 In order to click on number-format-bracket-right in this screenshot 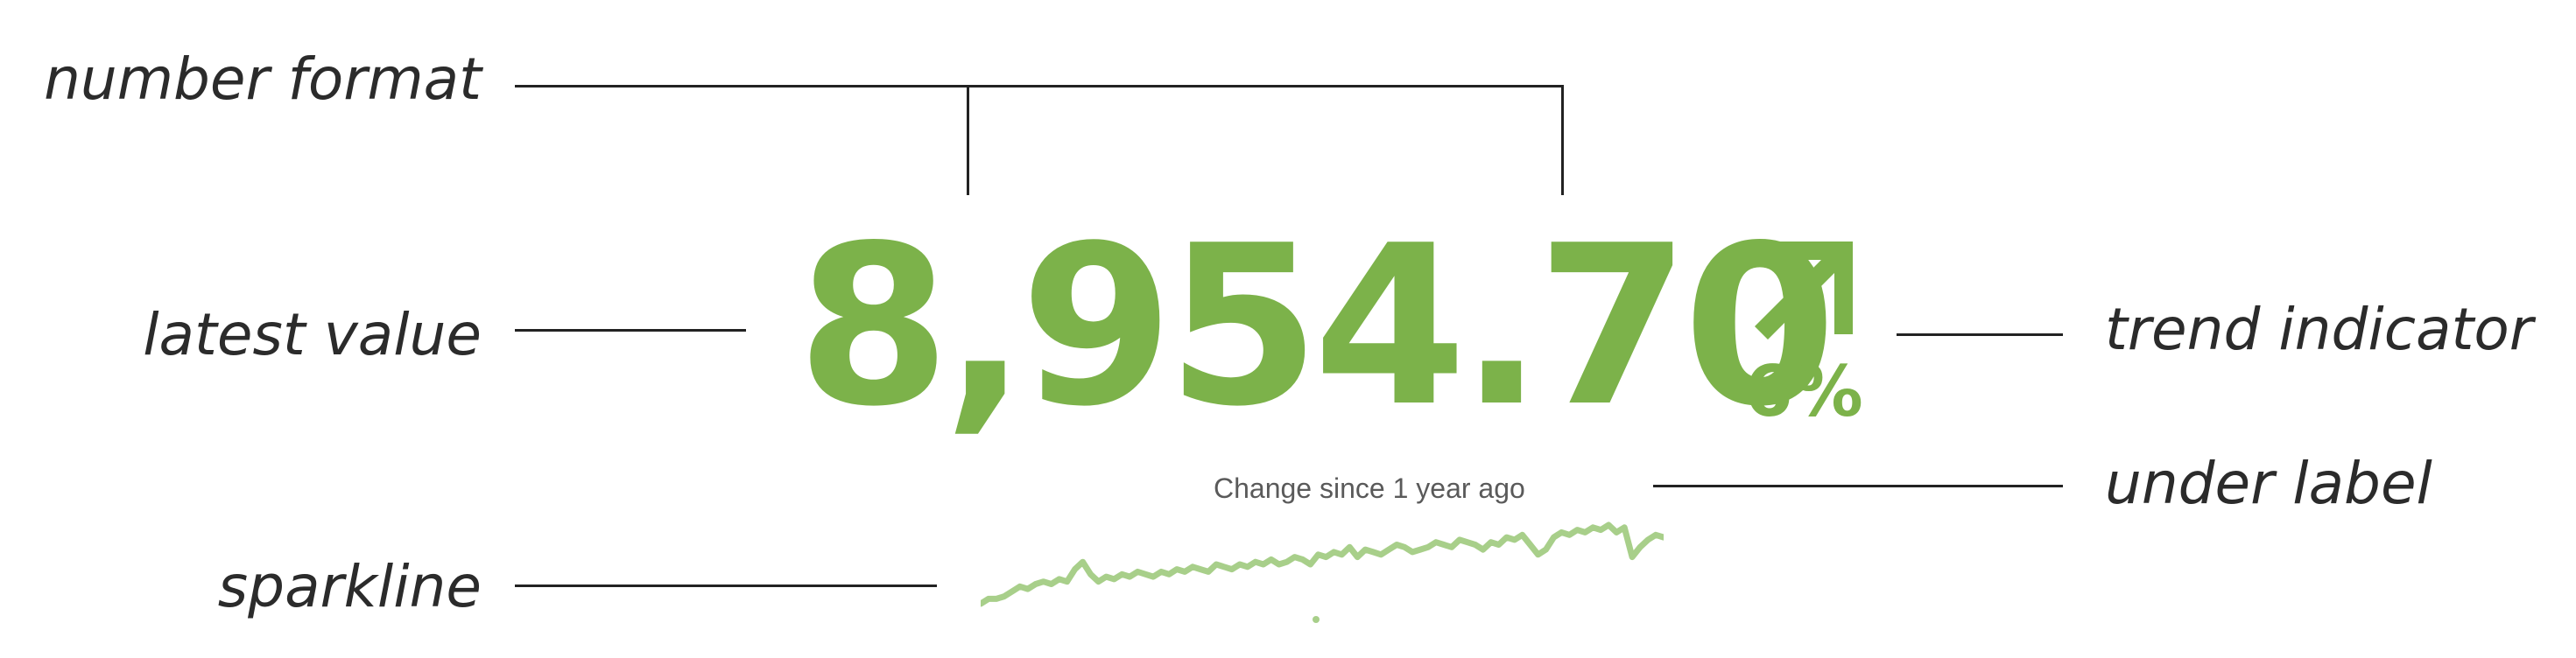, I will do `click(1562, 140)`.